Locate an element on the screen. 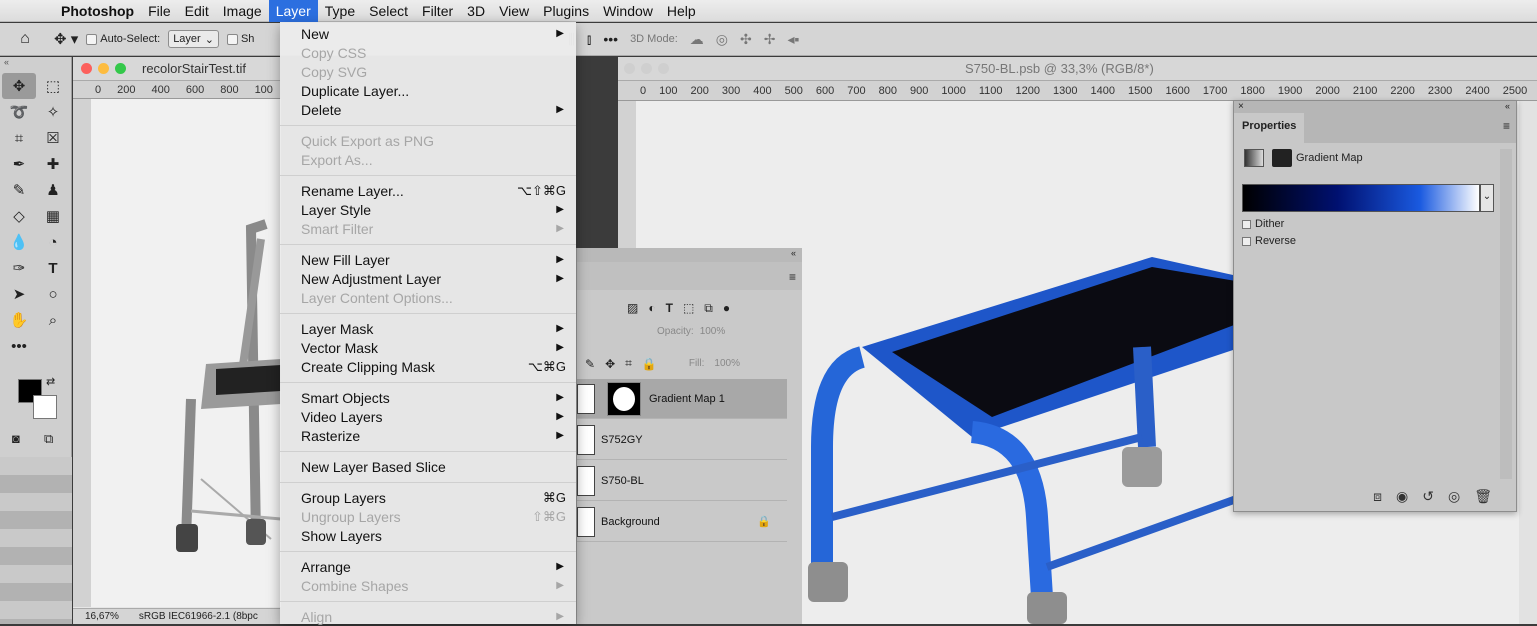 This screenshot has width=1537, height=626. delete-icon: 🗑 is located at coordinates (1483, 496).